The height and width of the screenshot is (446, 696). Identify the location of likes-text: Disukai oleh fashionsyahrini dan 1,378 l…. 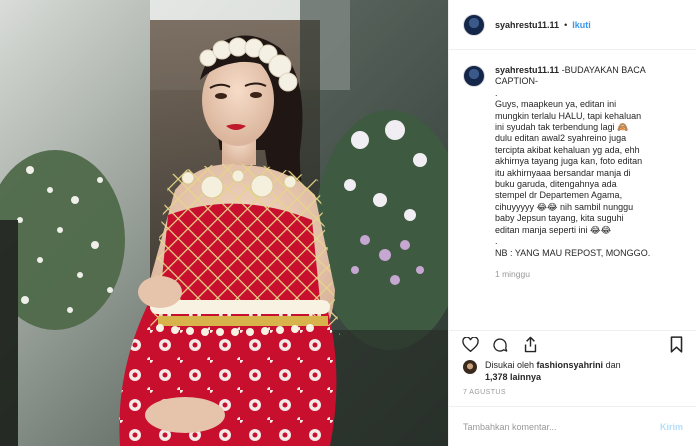
(553, 371).